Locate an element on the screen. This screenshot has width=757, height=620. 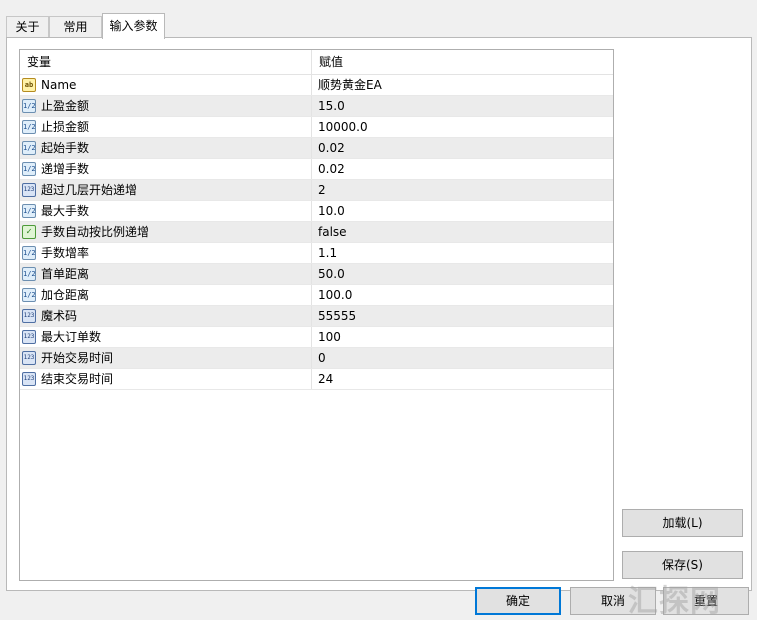
table-row: 1/2 手数增率 1.1 is located at coordinates (316, 253).